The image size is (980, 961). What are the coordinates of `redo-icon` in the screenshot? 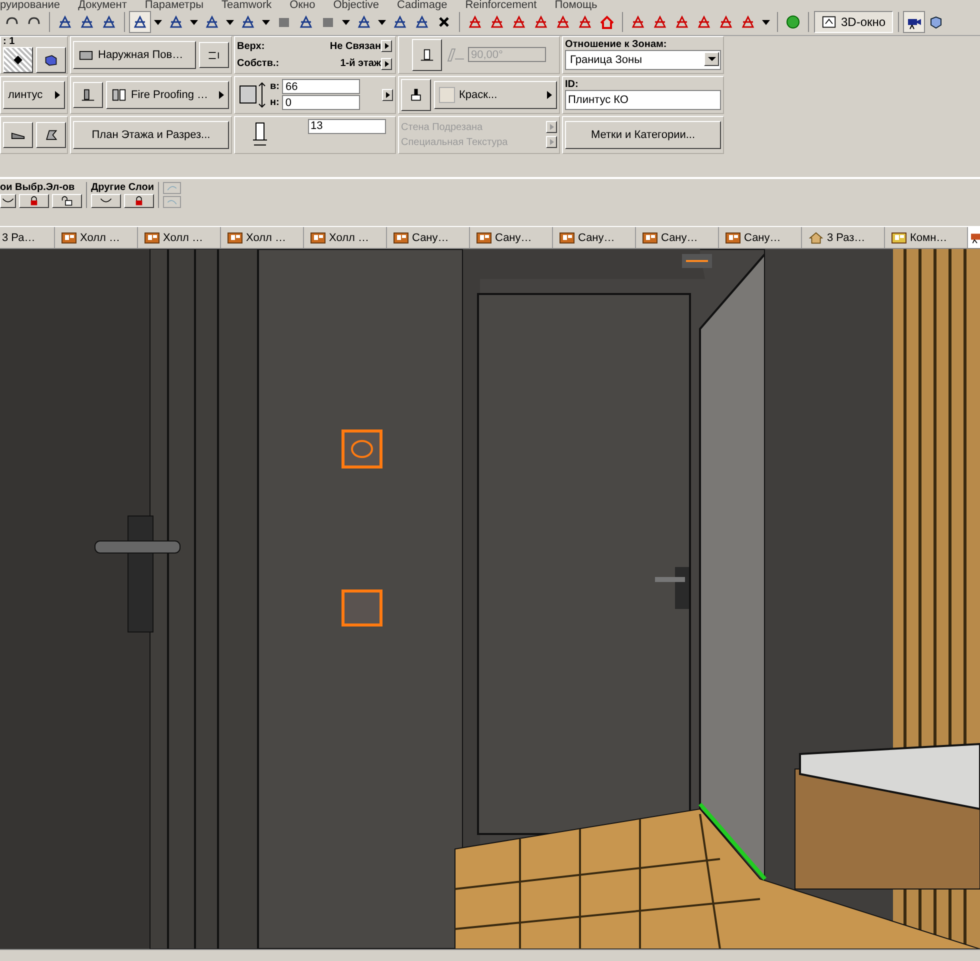 It's located at (172, 187).